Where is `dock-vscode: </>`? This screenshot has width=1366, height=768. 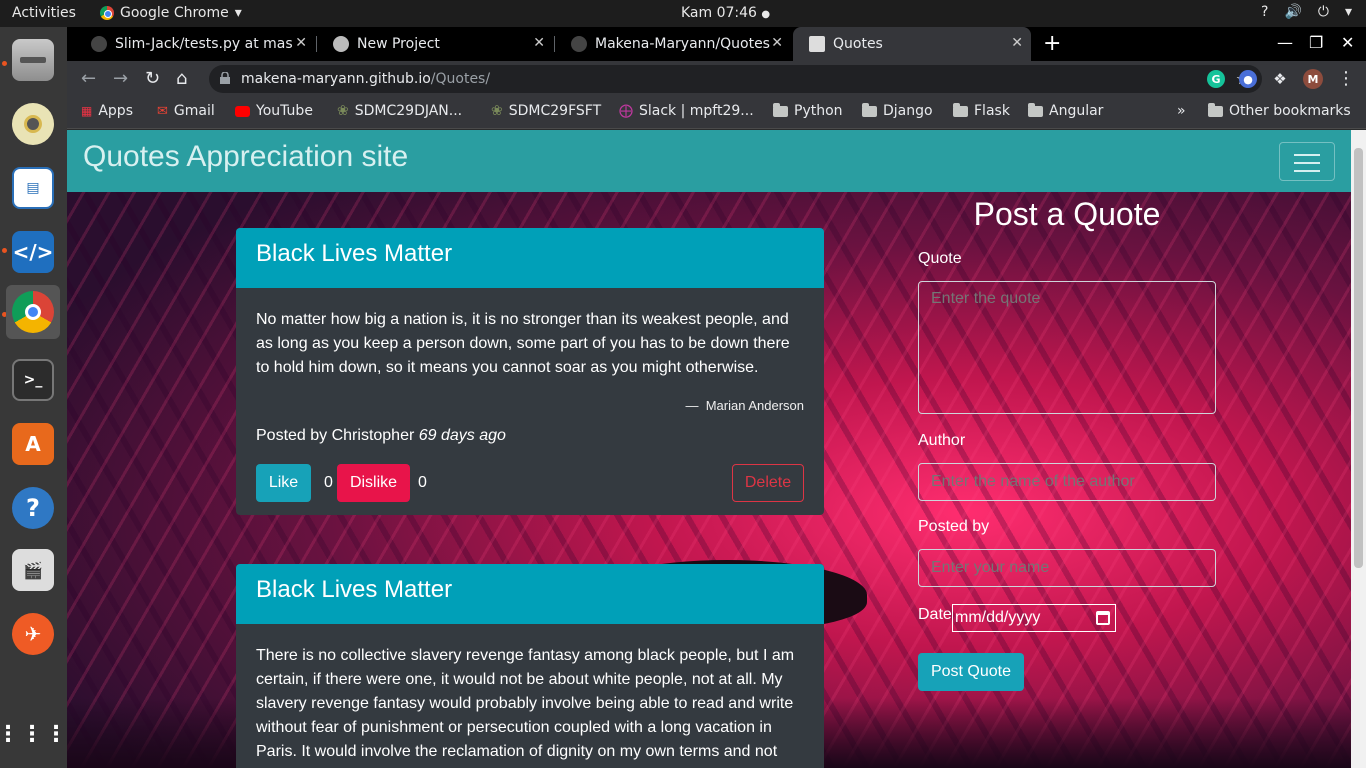 dock-vscode: </> is located at coordinates (33, 252).